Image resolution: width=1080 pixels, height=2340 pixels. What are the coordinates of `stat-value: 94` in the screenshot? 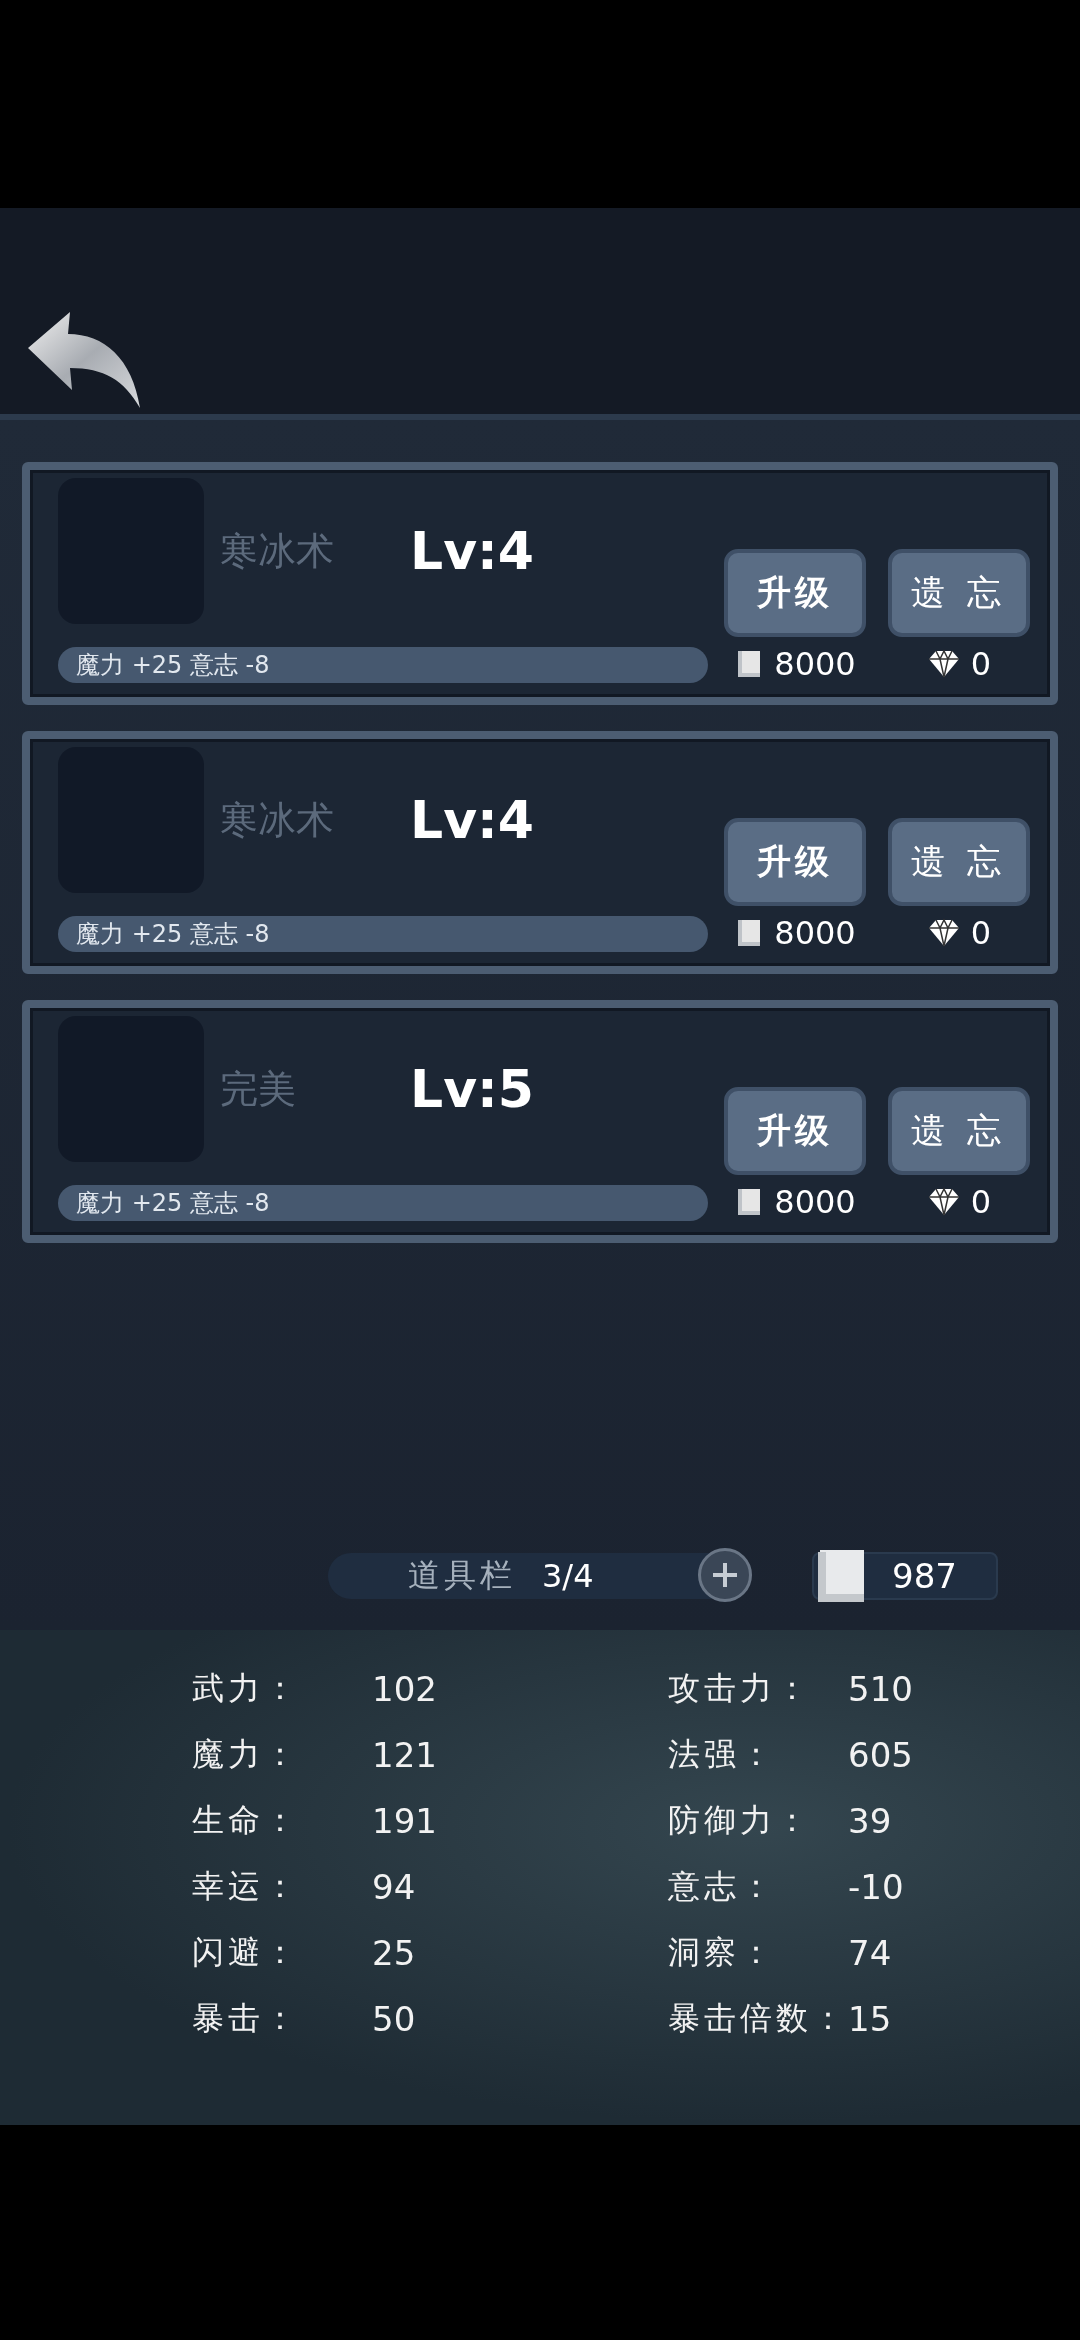 It's located at (394, 1887).